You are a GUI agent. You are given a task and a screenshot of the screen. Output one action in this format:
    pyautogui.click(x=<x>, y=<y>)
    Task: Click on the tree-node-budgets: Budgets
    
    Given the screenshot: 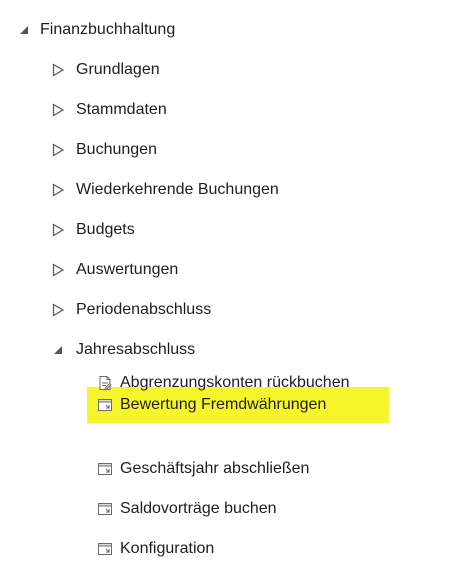 What is the action you would take?
    pyautogui.click(x=92, y=230)
    